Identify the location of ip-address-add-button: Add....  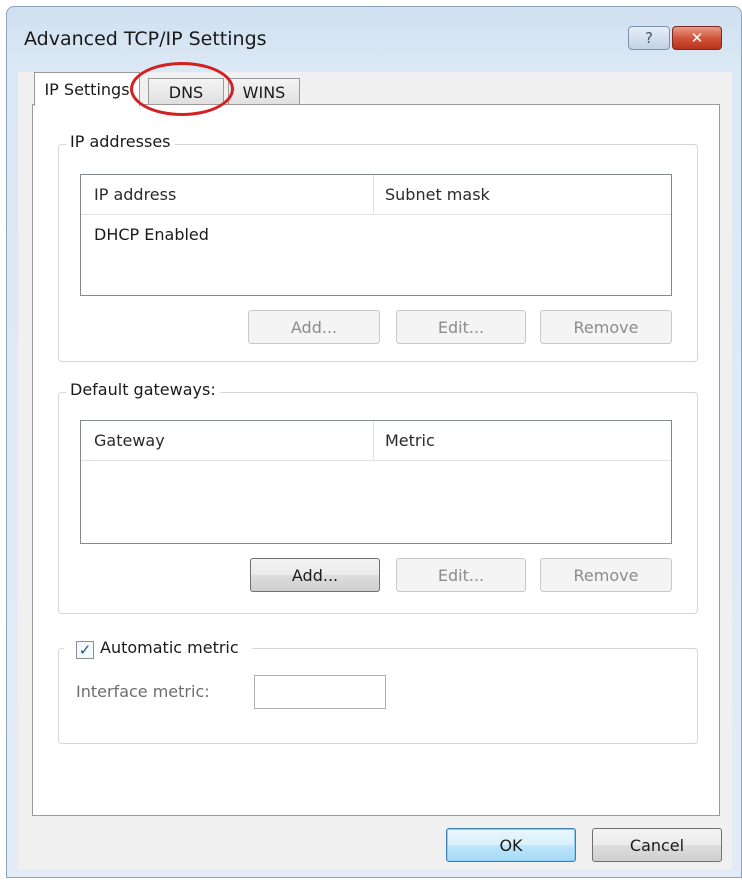
(314, 327).